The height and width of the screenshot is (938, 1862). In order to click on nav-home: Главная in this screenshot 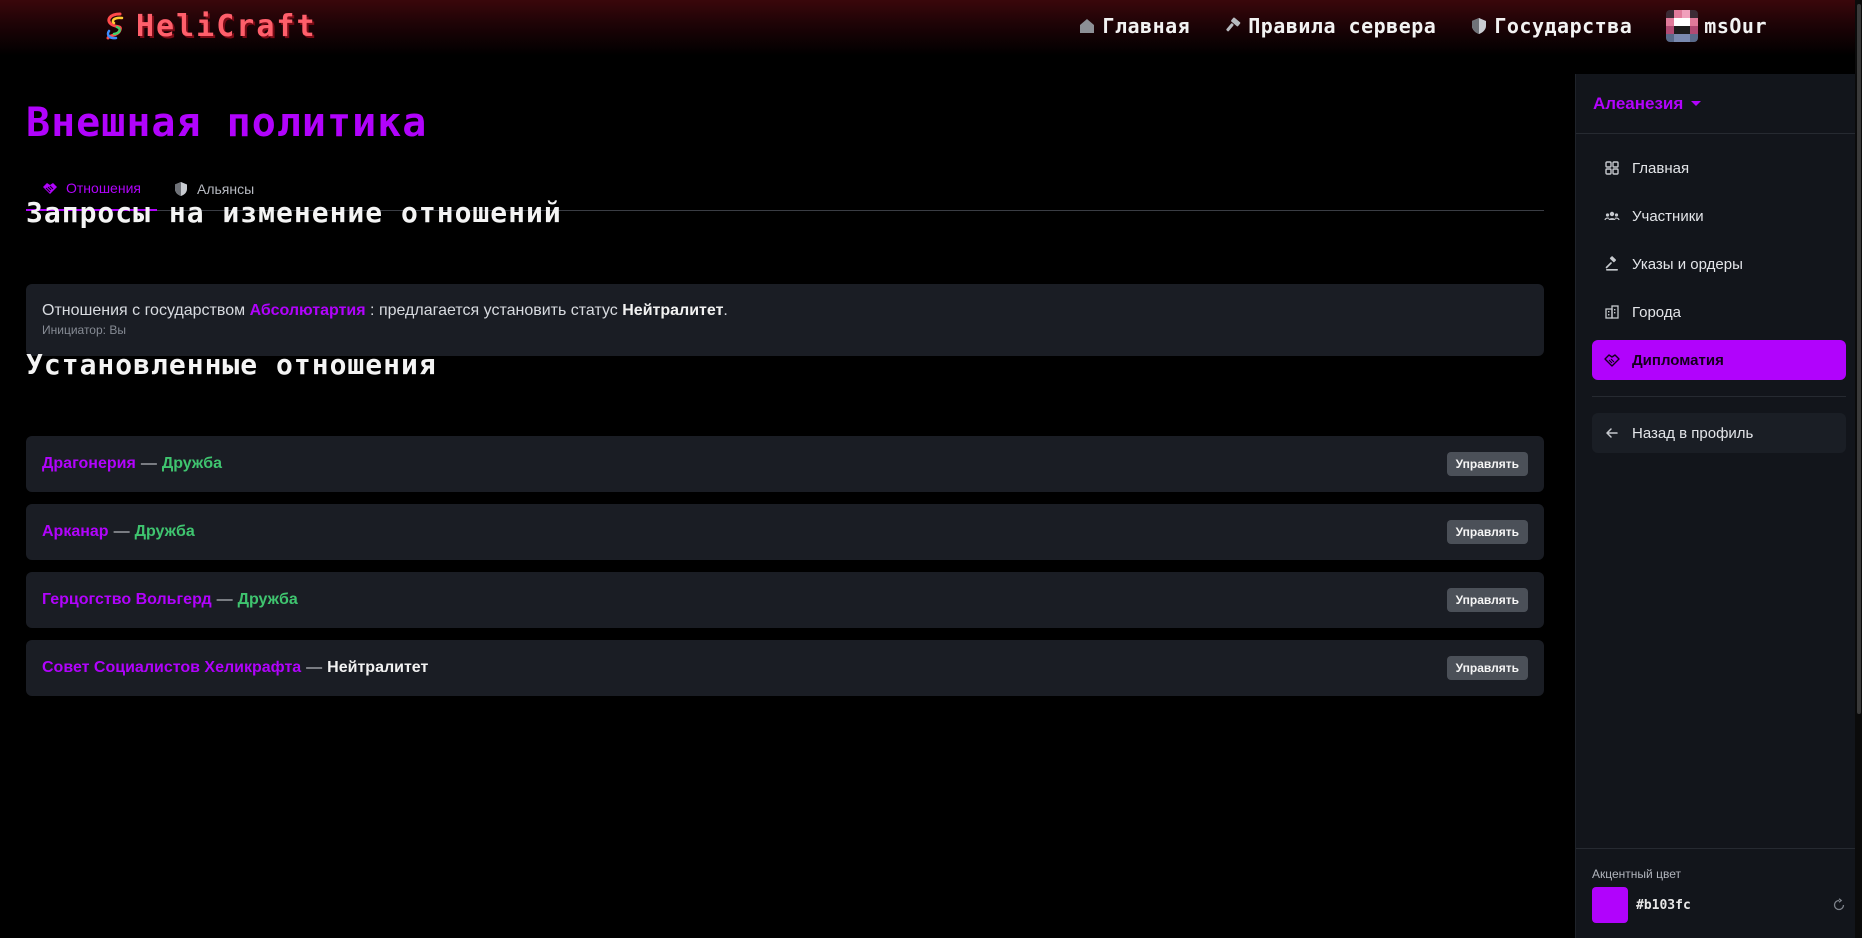, I will do `click(1134, 26)`.